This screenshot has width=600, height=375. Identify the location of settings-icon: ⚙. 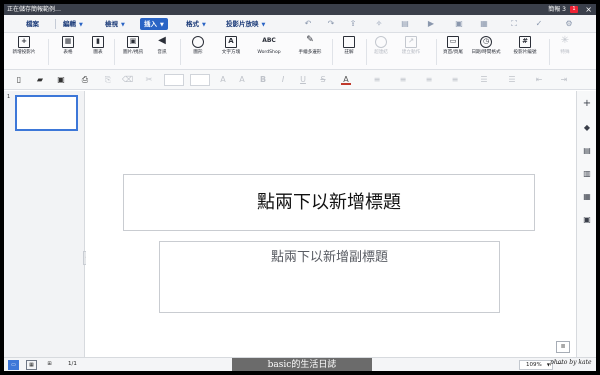
(569, 24).